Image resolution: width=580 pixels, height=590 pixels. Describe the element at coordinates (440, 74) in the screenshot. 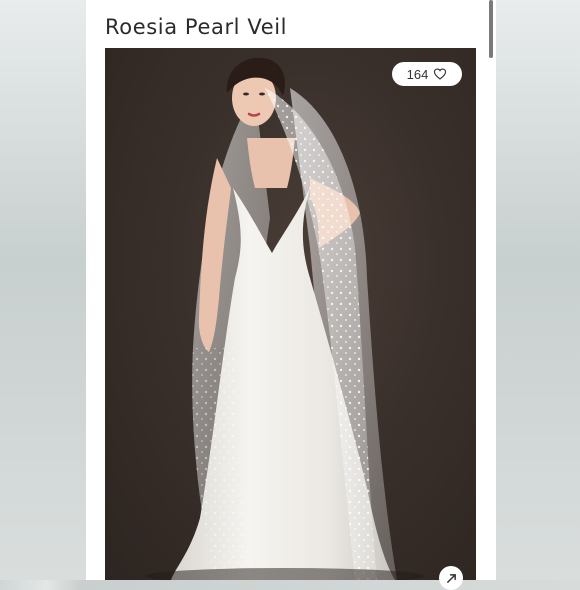

I see `heart-icon` at that location.